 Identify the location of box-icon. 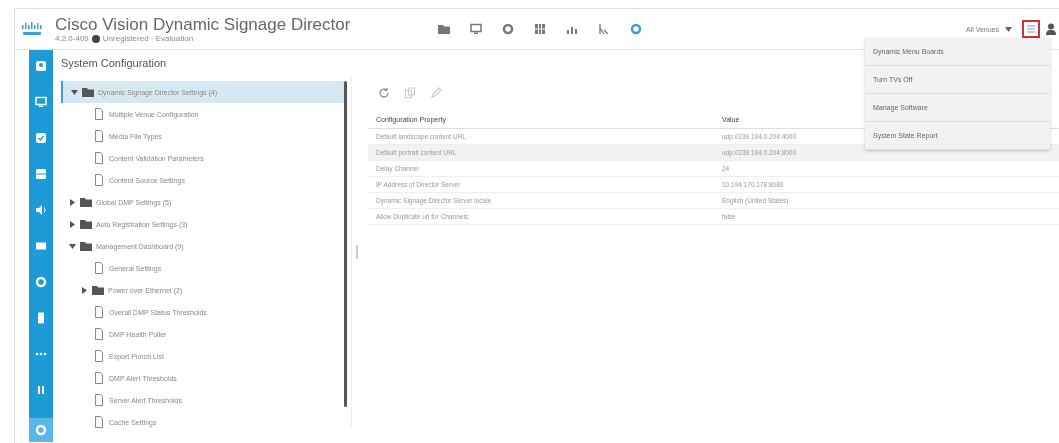
(41, 174).